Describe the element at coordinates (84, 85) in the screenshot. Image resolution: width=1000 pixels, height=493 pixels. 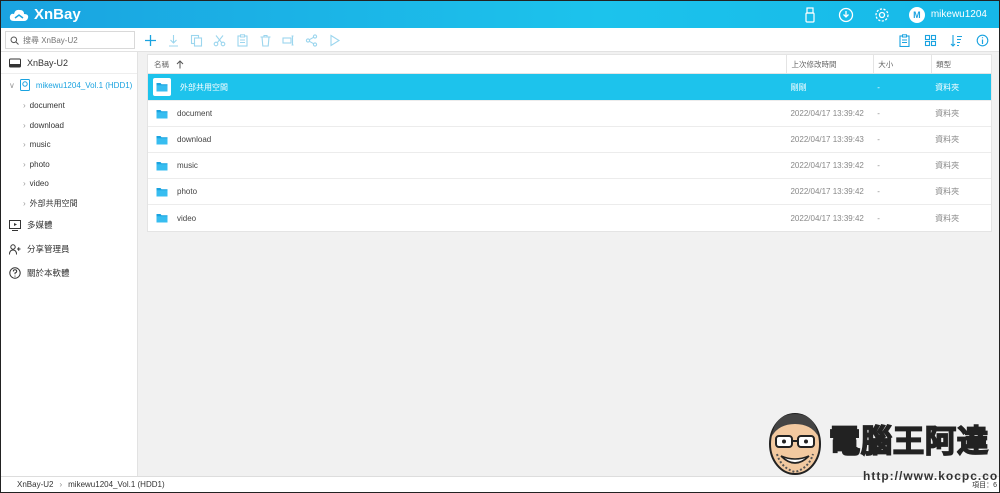
I see `sidebar-volume-label: mikewu1204_Vol.1 (HDD1)` at that location.